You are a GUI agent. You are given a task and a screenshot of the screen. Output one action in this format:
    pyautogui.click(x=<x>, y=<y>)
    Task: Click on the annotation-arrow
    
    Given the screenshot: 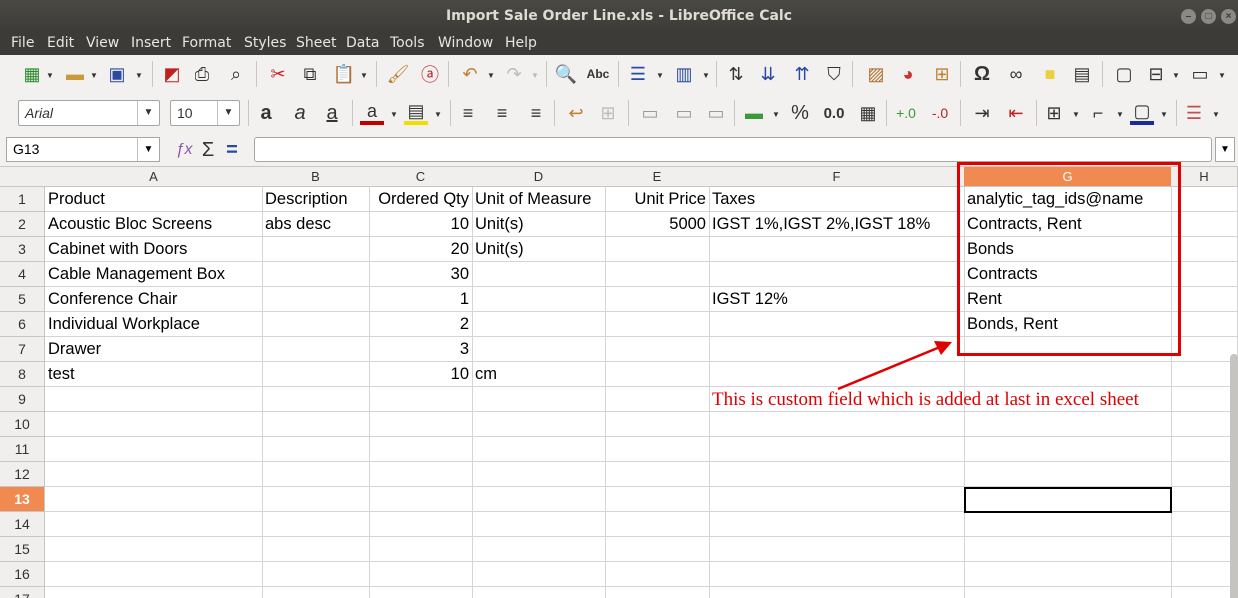 What is the action you would take?
    pyautogui.click(x=894, y=366)
    